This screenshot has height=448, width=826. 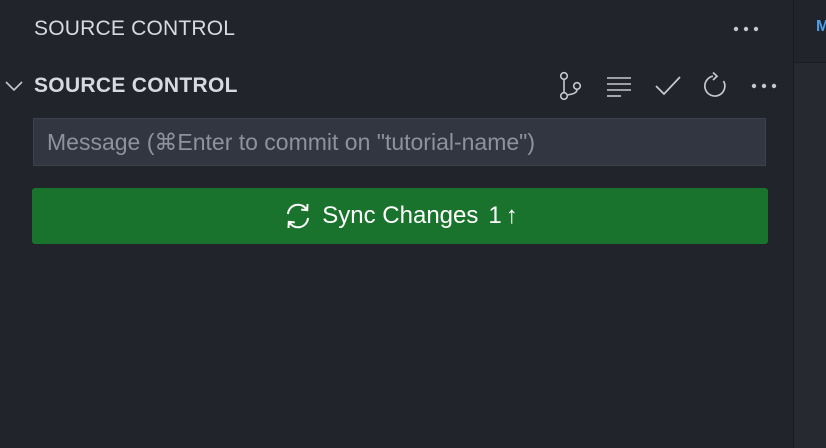 What do you see at coordinates (511, 215) in the screenshot?
I see `arrow-up-icon: ↑` at bounding box center [511, 215].